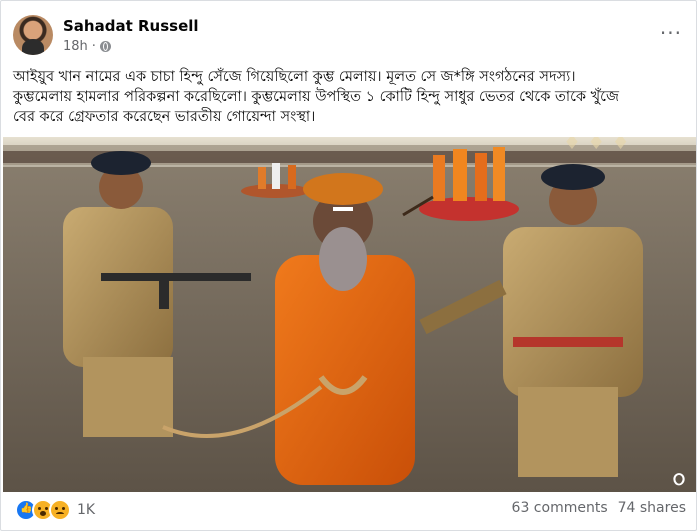 The image size is (697, 531). I want to click on post-header: Sahadat Russell 18h · ···, so click(349, 37).